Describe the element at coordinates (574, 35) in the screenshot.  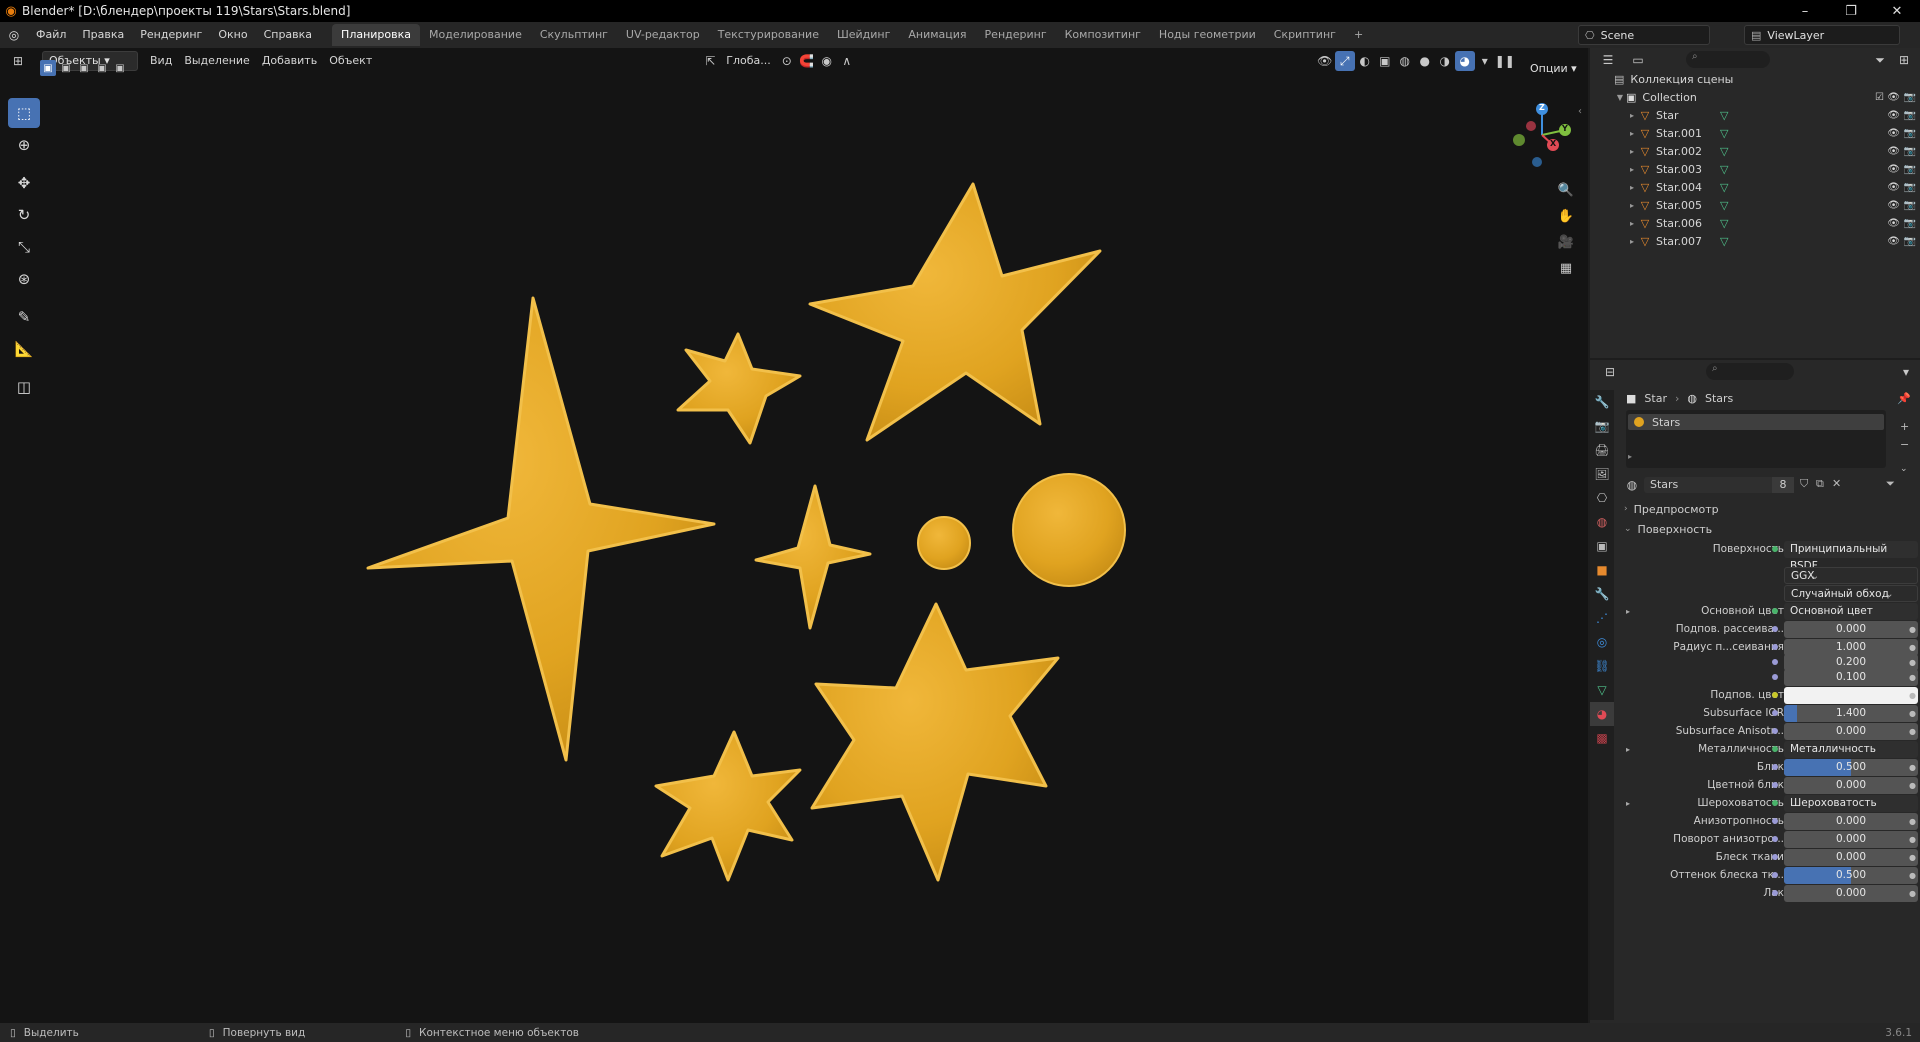
I see `tab-sculpting: Скульптинг` at that location.